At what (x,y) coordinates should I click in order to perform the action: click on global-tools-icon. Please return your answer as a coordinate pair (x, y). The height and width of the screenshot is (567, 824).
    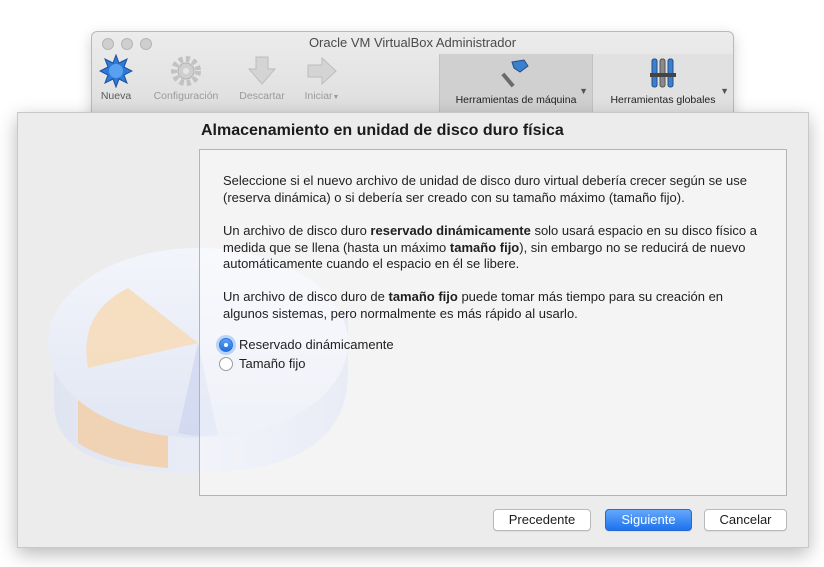
    Looking at the image, I should click on (663, 73).